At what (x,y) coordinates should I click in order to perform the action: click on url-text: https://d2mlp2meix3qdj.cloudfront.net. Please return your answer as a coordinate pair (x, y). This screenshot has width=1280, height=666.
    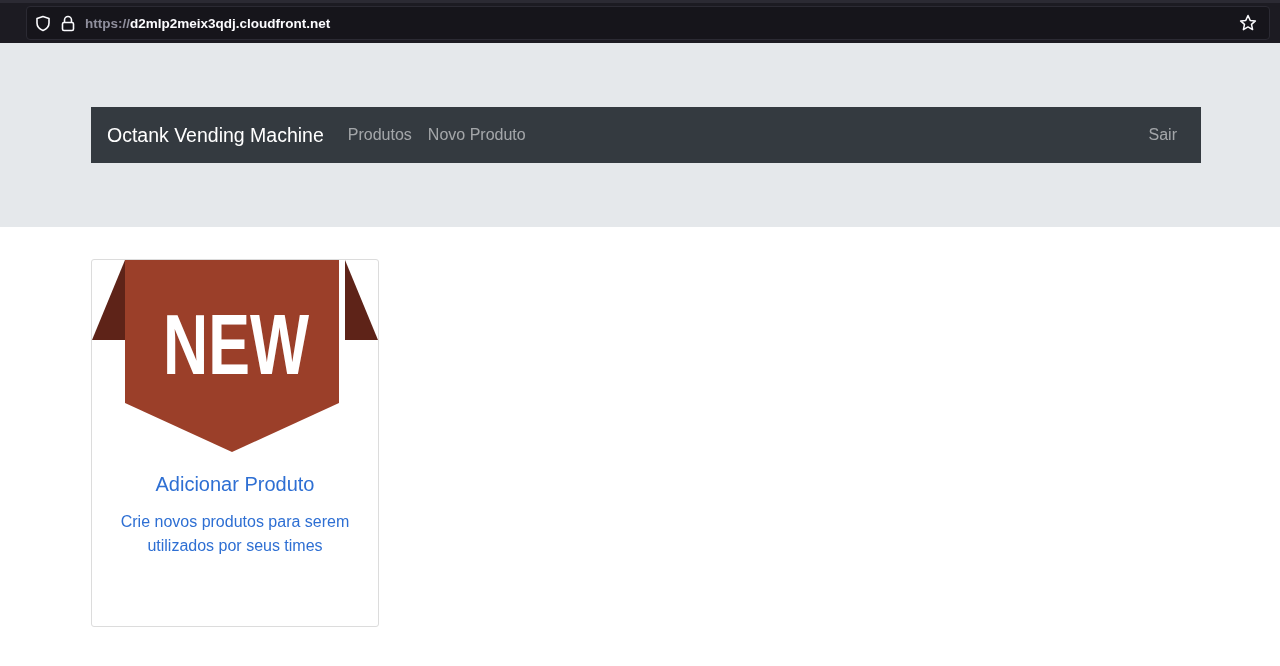
    Looking at the image, I should click on (208, 23).